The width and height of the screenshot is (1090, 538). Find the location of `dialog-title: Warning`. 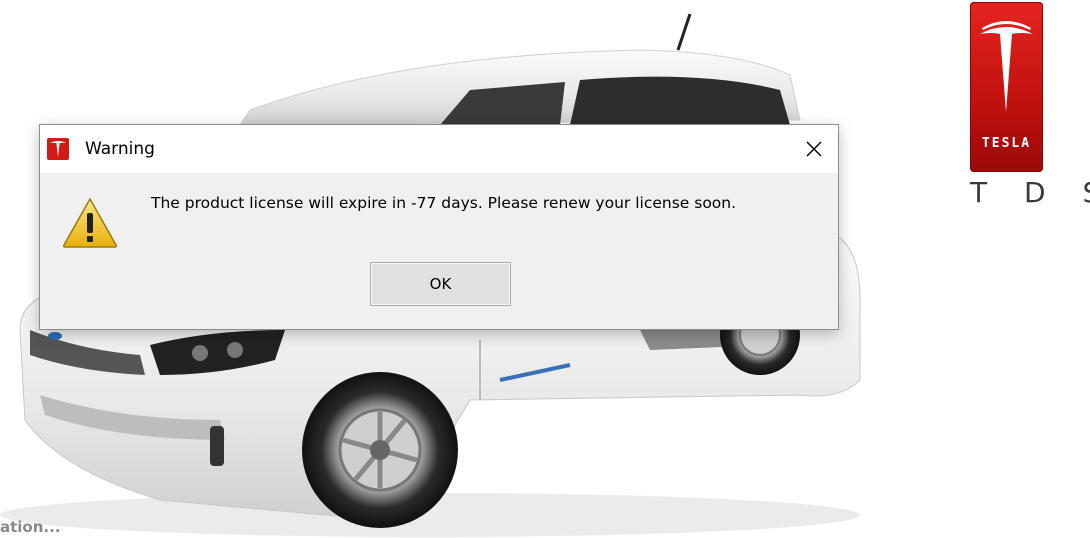

dialog-title: Warning is located at coordinates (120, 149).